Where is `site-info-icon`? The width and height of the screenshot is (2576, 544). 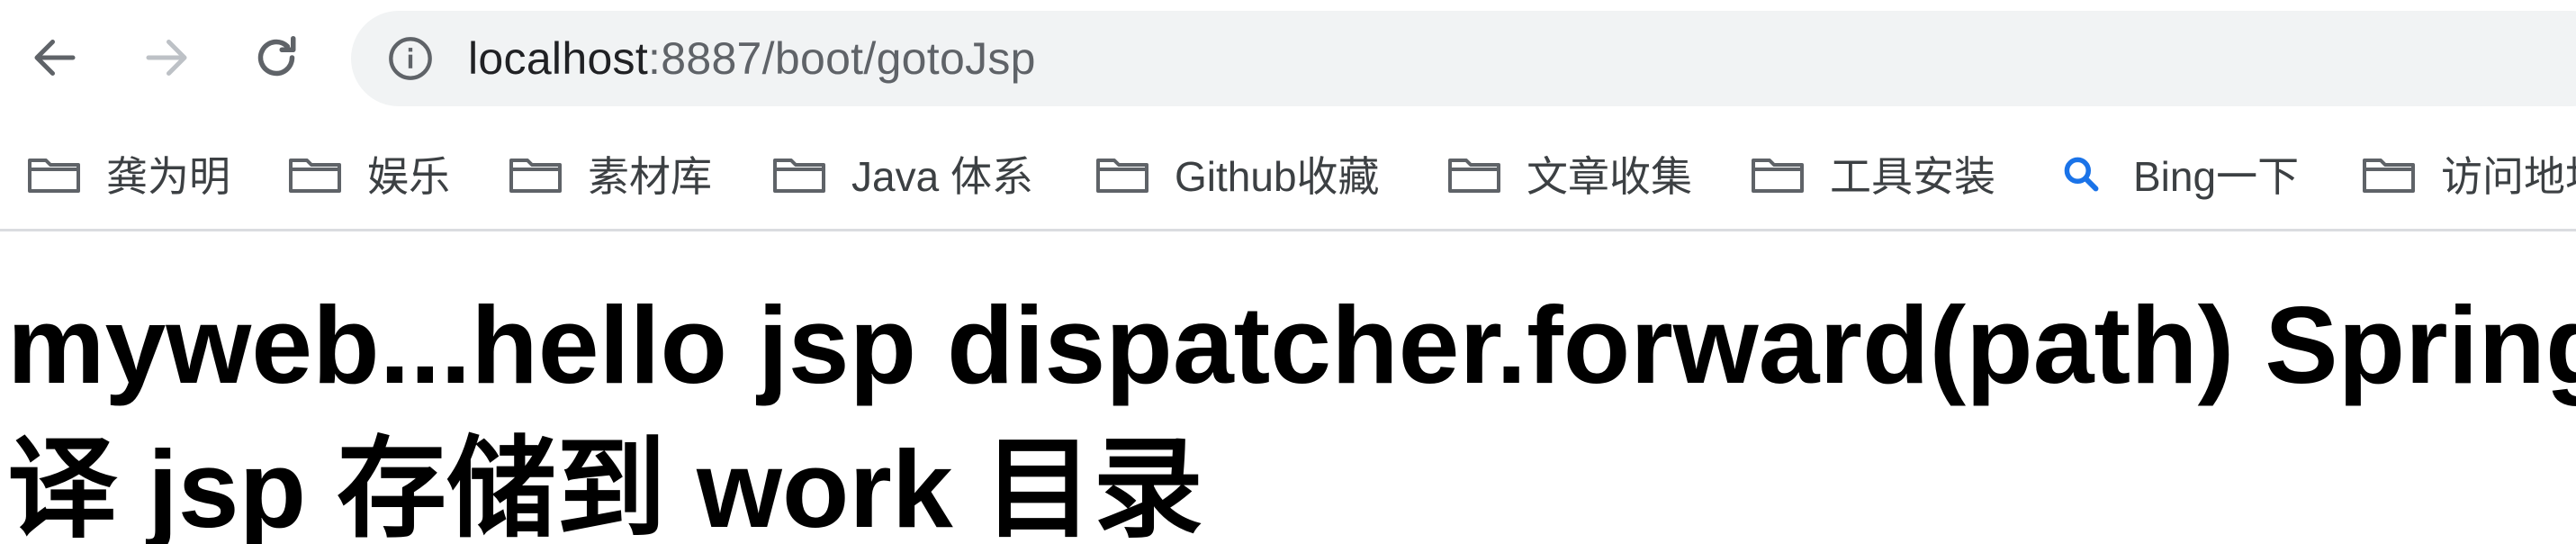
site-info-icon is located at coordinates (410, 59).